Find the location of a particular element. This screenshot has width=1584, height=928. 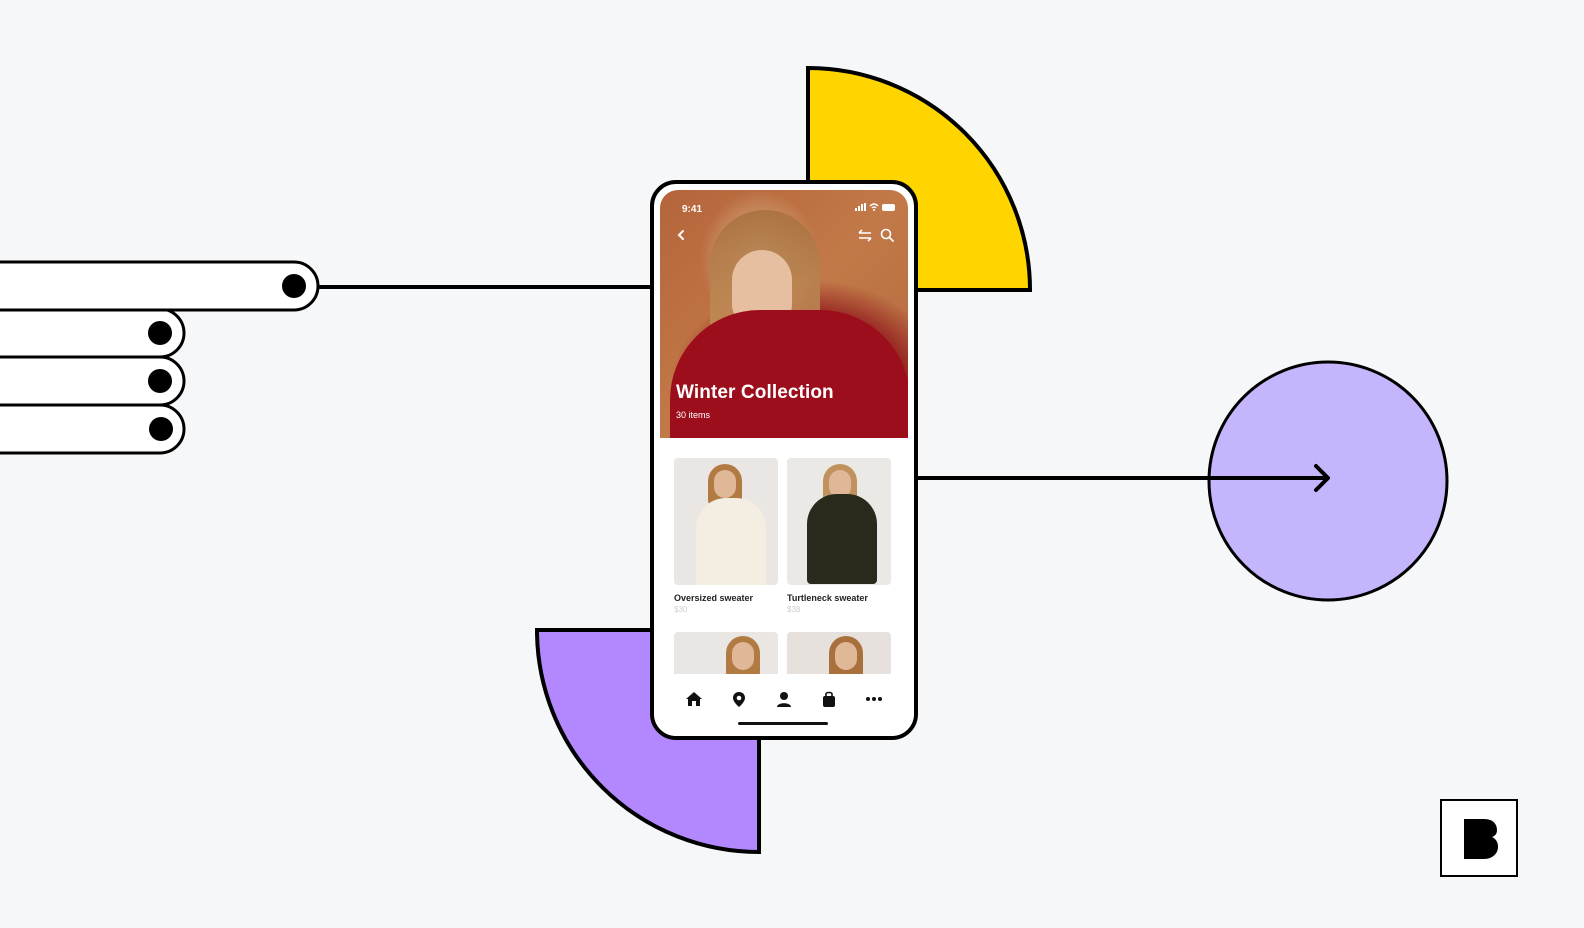

location-pin-icon is located at coordinates (739, 699).